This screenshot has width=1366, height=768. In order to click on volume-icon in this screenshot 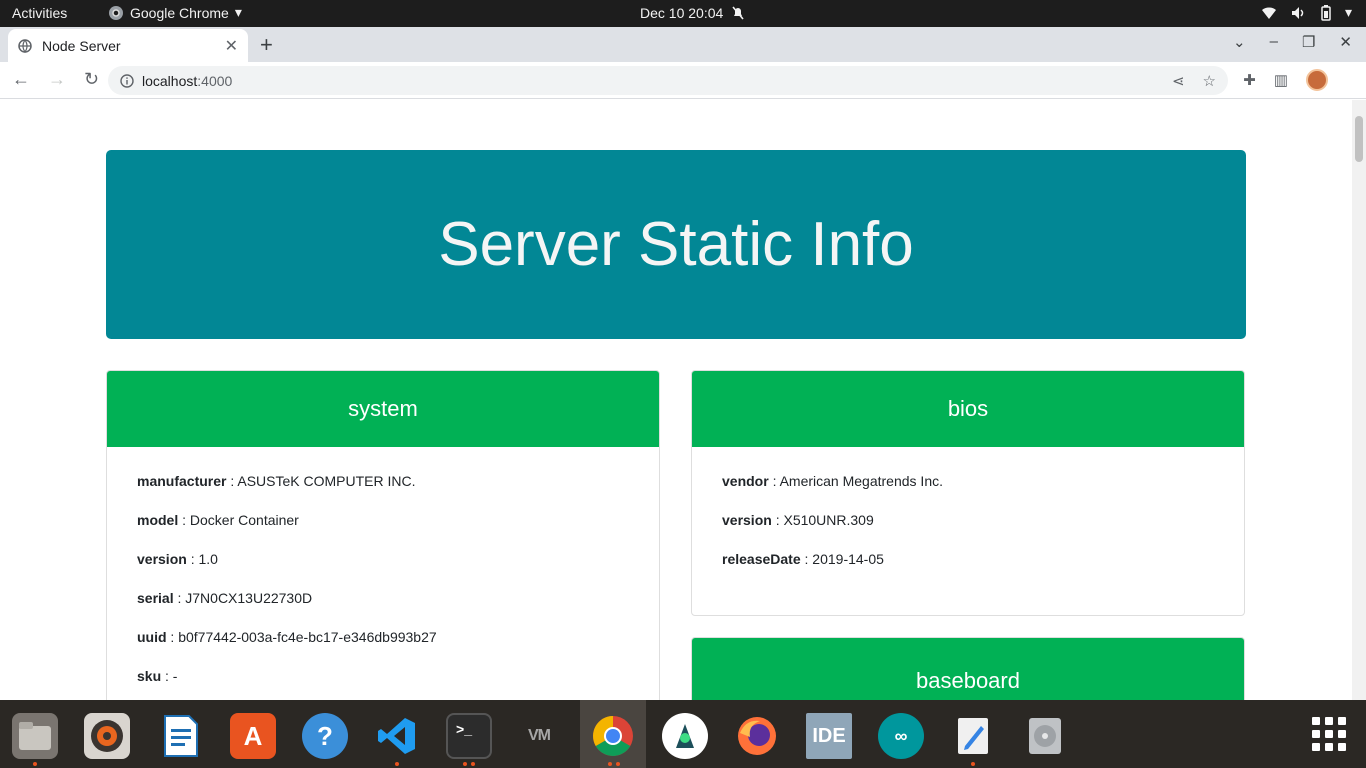, I will do `click(1297, 12)`.